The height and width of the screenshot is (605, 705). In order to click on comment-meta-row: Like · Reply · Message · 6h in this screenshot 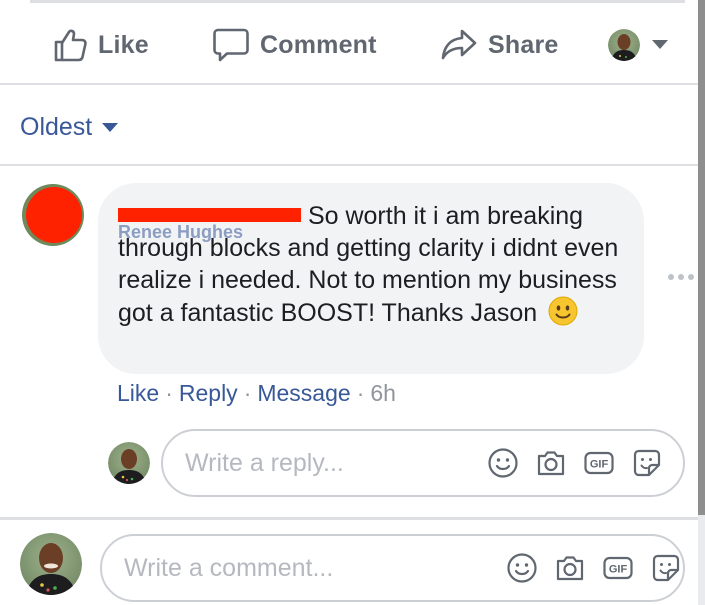, I will do `click(256, 393)`.